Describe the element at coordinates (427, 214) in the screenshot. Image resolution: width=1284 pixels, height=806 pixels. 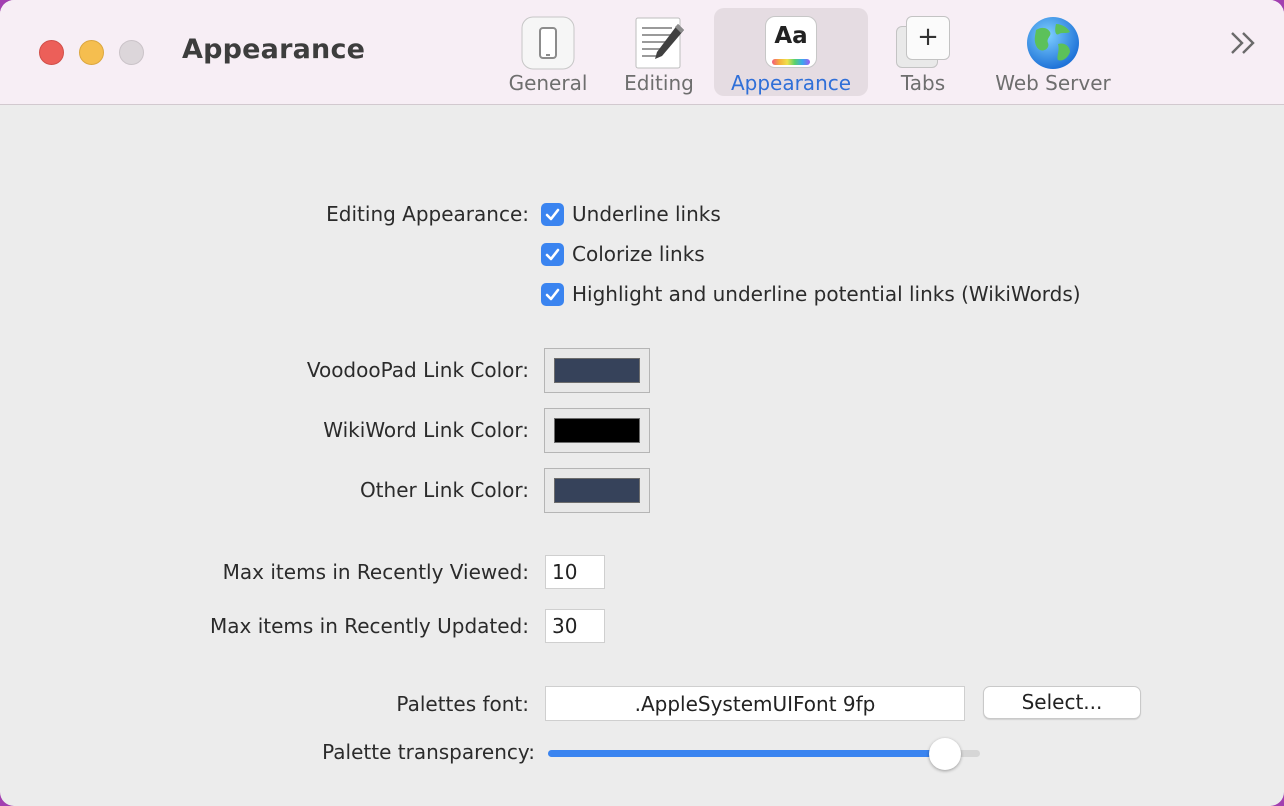
I see `editing-appearance-label: Editing Appearance:` at that location.